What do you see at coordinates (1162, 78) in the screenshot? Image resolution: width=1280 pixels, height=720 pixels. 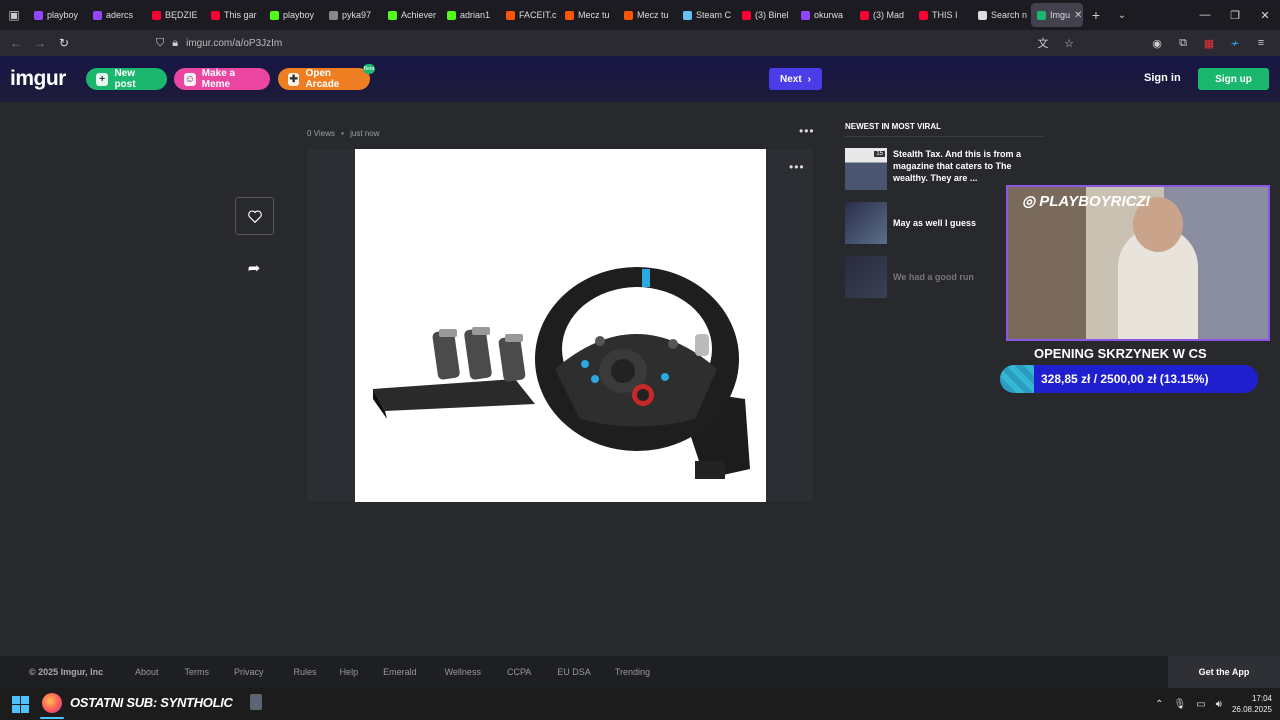 I see `sign-in-link: Sign in` at bounding box center [1162, 78].